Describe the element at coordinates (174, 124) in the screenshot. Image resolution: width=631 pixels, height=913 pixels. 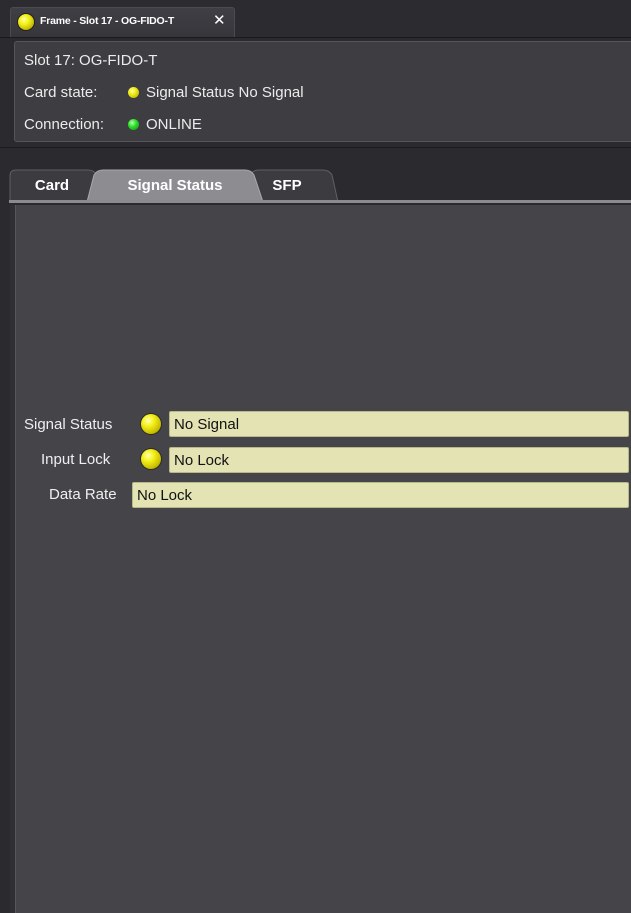
I see `connection-value: ONLINE` at that location.